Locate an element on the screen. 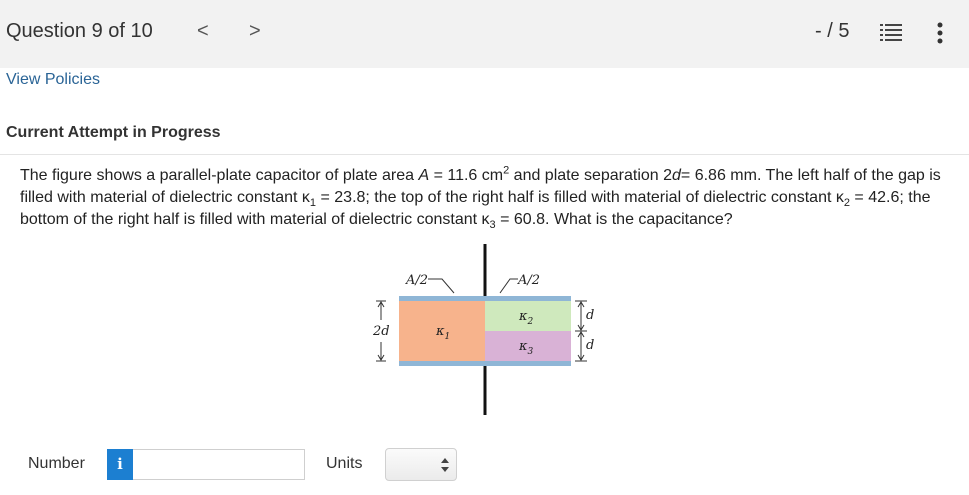 The width and height of the screenshot is (969, 495). next-question-button: > is located at coordinates (255, 31).